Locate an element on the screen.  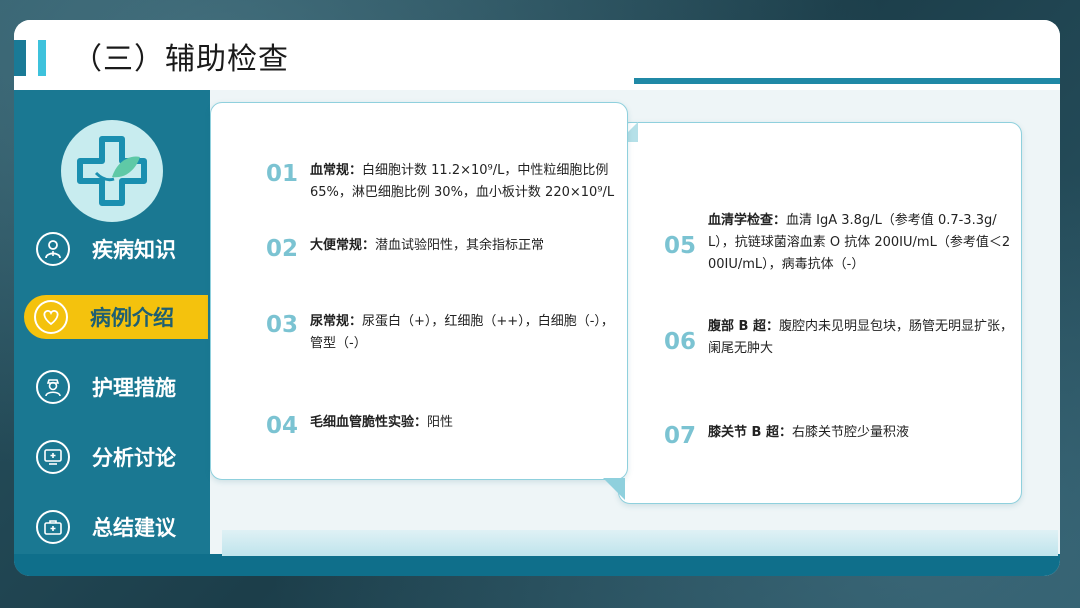
medical-monitor-icon is located at coordinates (53, 457).